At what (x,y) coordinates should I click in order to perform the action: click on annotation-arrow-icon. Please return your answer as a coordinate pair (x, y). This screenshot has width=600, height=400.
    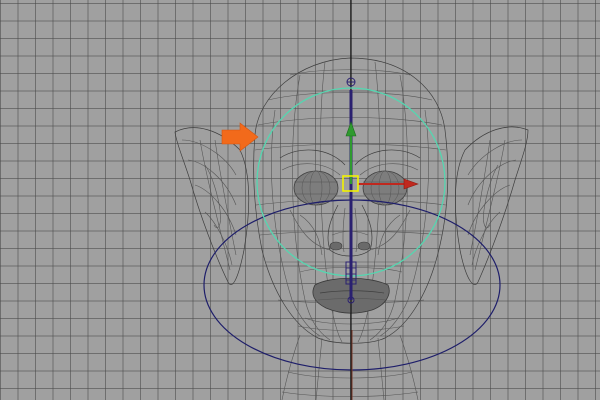
    Looking at the image, I should click on (240, 137).